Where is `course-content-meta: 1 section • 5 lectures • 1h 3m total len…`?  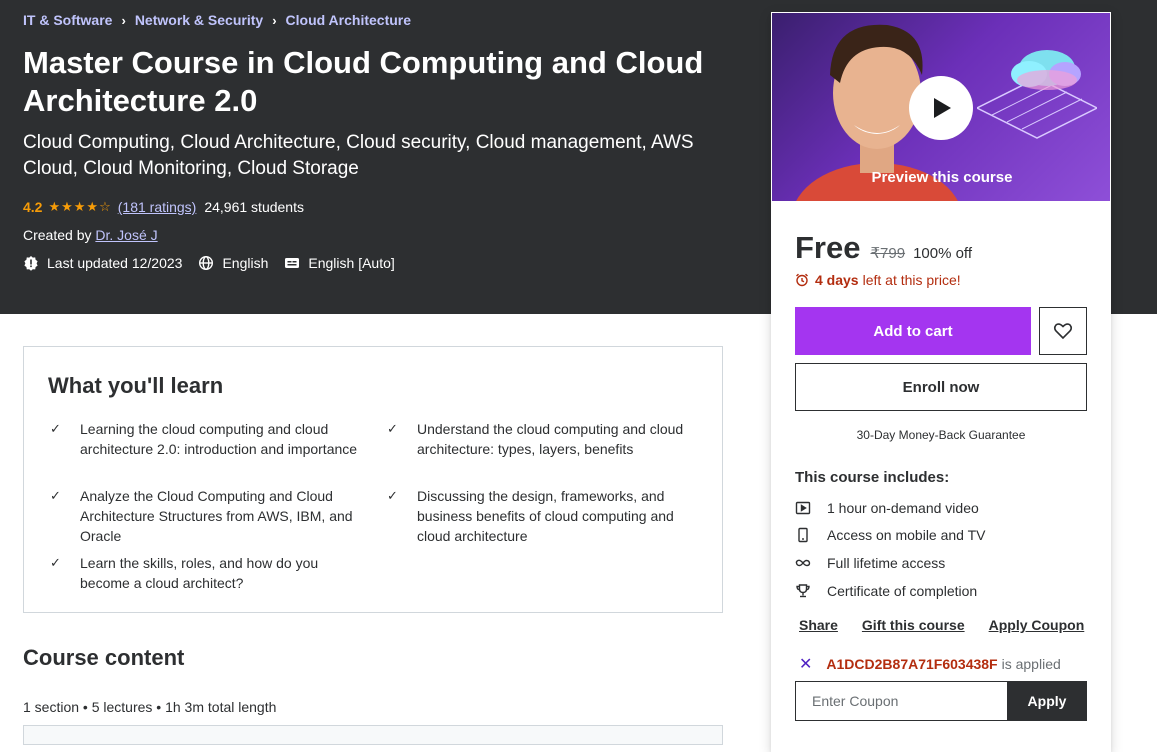 course-content-meta: 1 section • 5 lectures • 1h 3m total len… is located at coordinates (150, 707).